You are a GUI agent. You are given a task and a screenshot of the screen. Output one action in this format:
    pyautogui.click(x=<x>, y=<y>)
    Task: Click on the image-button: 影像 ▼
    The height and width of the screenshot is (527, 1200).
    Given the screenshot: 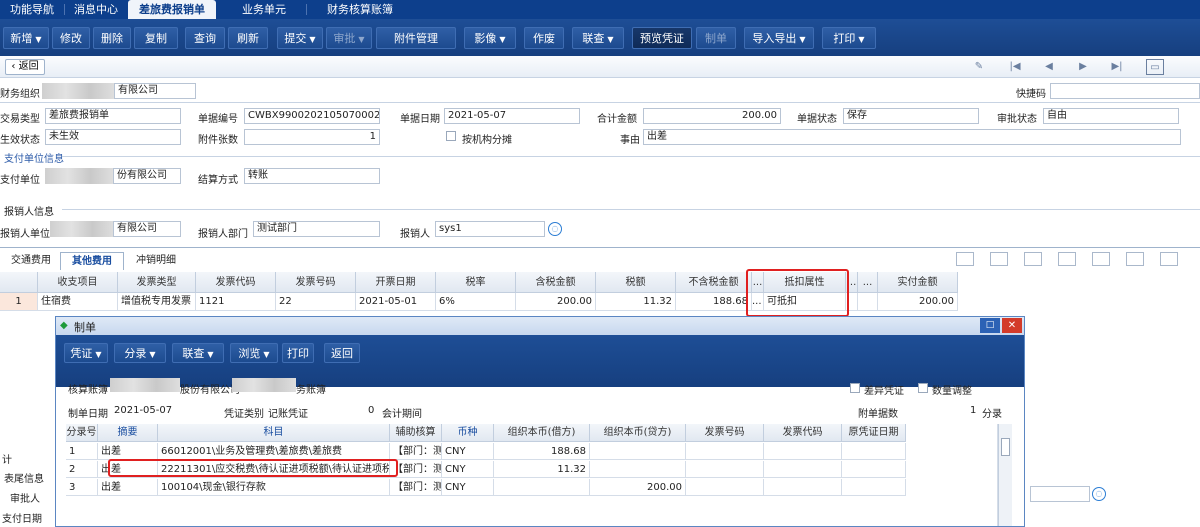 What is the action you would take?
    pyautogui.click(x=490, y=38)
    